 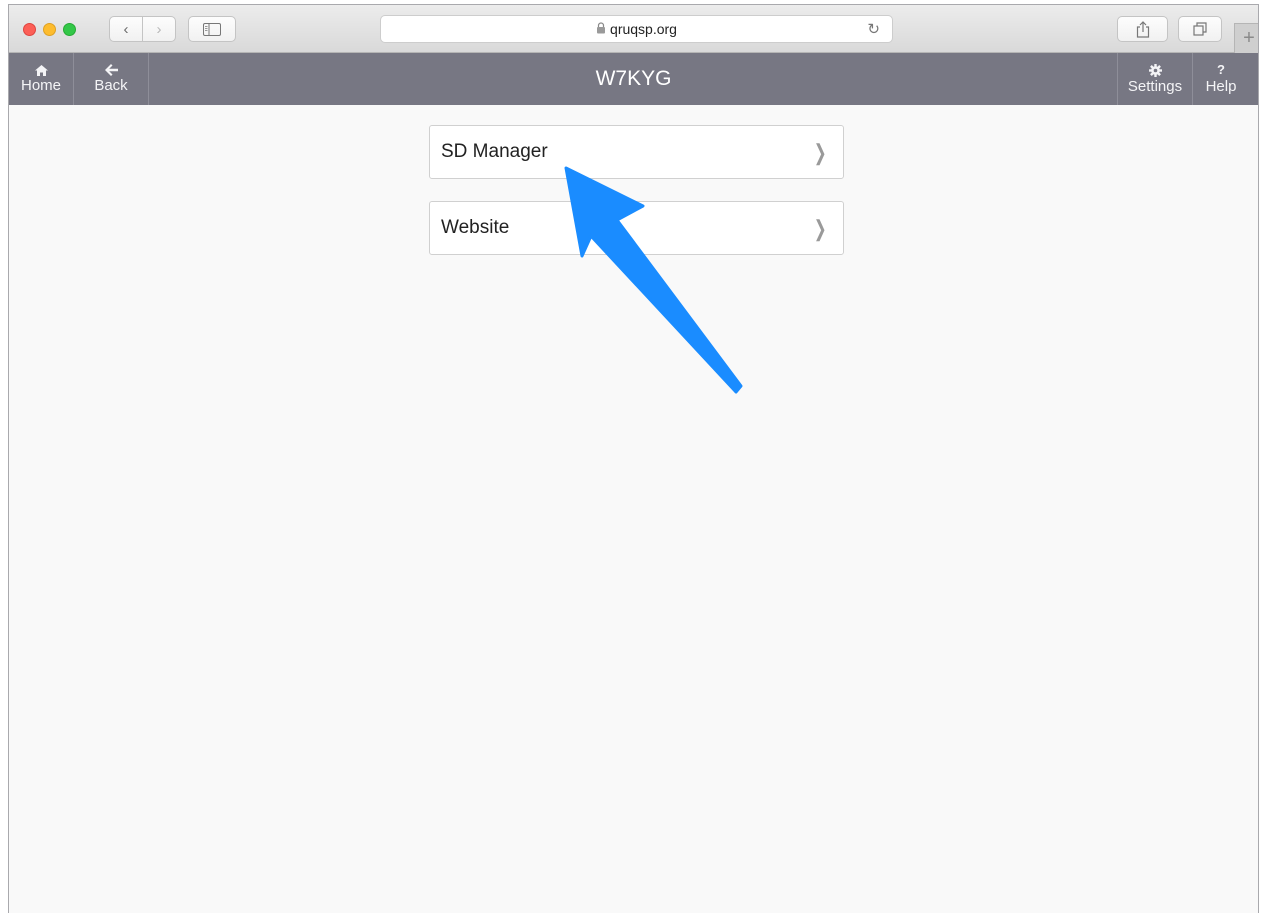 I want to click on back-button: Back, so click(x=111, y=79).